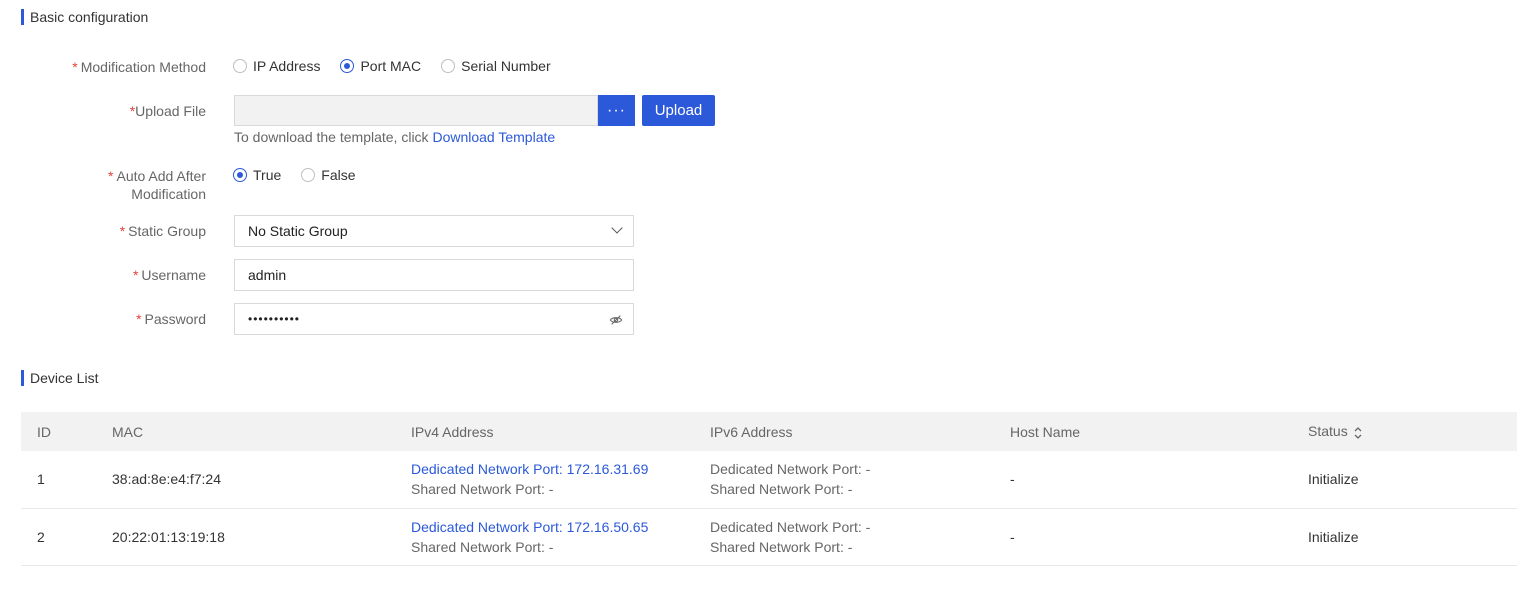  What do you see at coordinates (169, 275) in the screenshot?
I see `username-label: * Username` at bounding box center [169, 275].